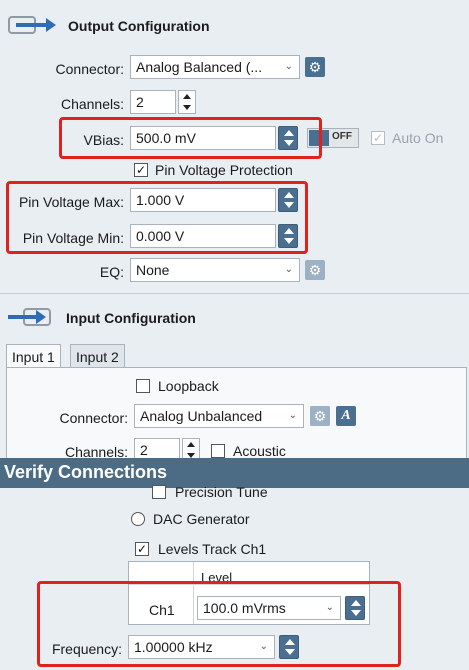  Describe the element at coordinates (89, 69) in the screenshot. I see `output-connector-label: Connector:` at that location.